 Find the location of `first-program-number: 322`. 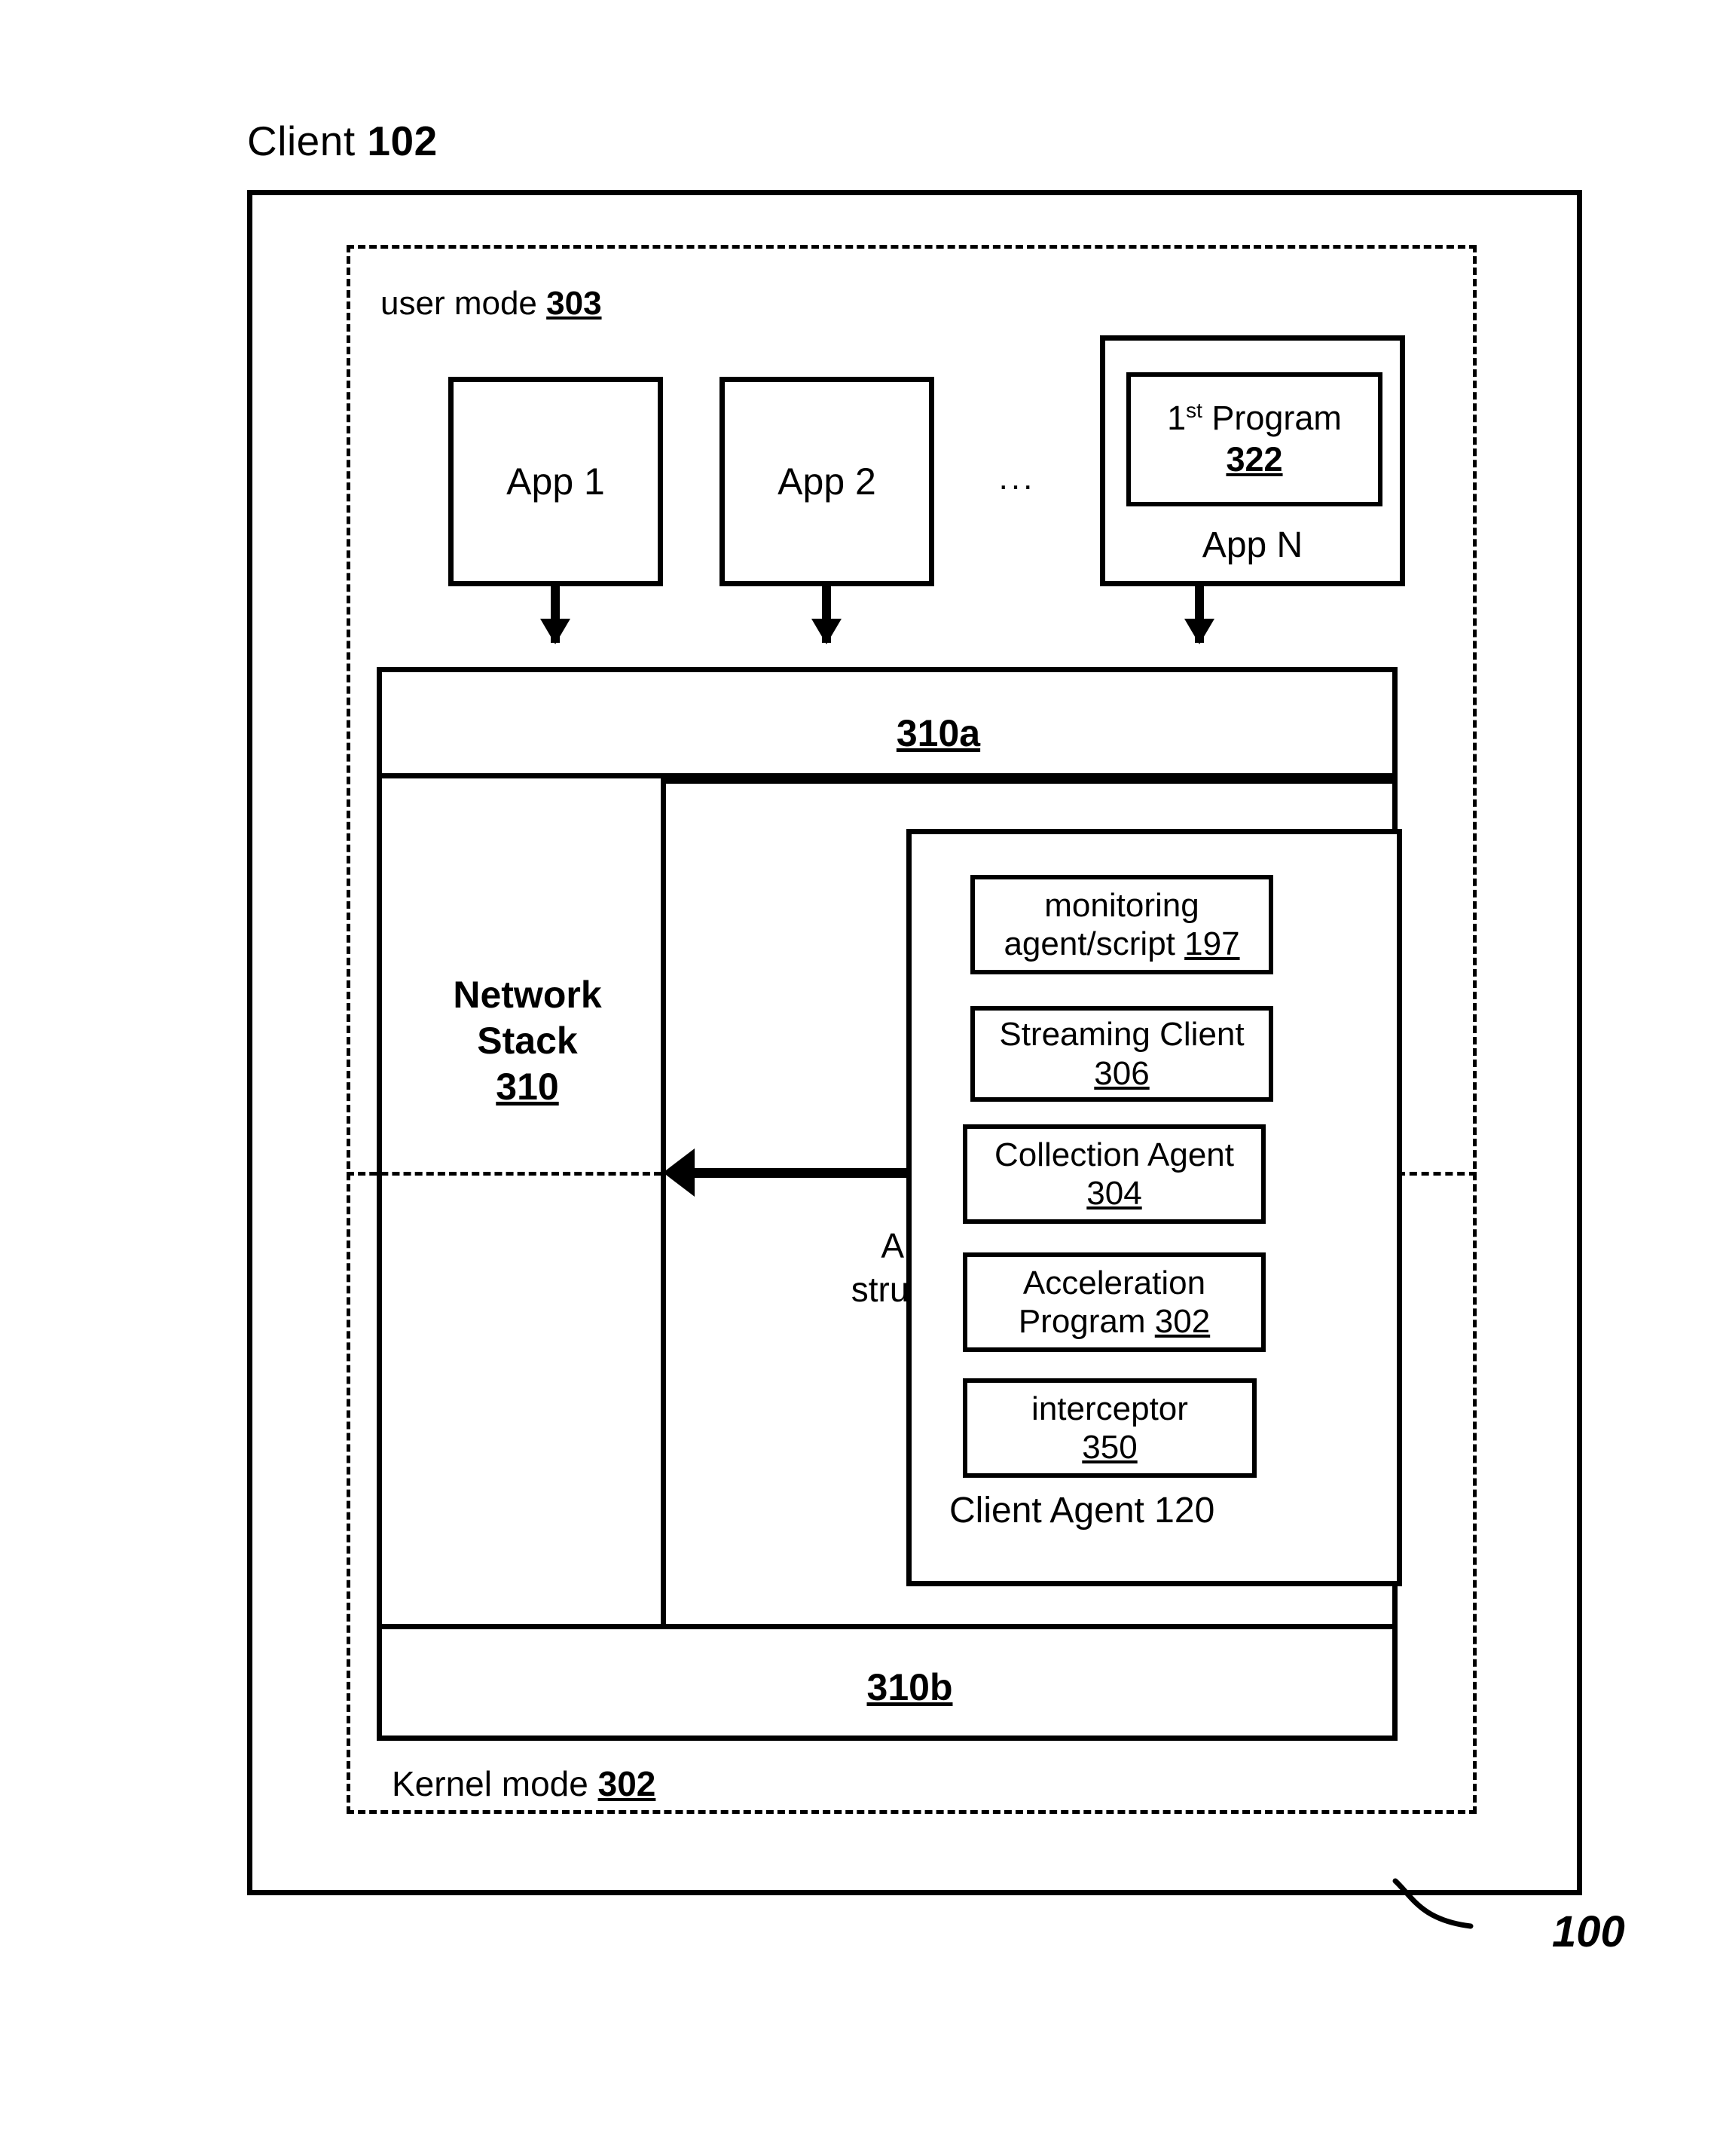

first-program-number: 322 is located at coordinates (1254, 459).